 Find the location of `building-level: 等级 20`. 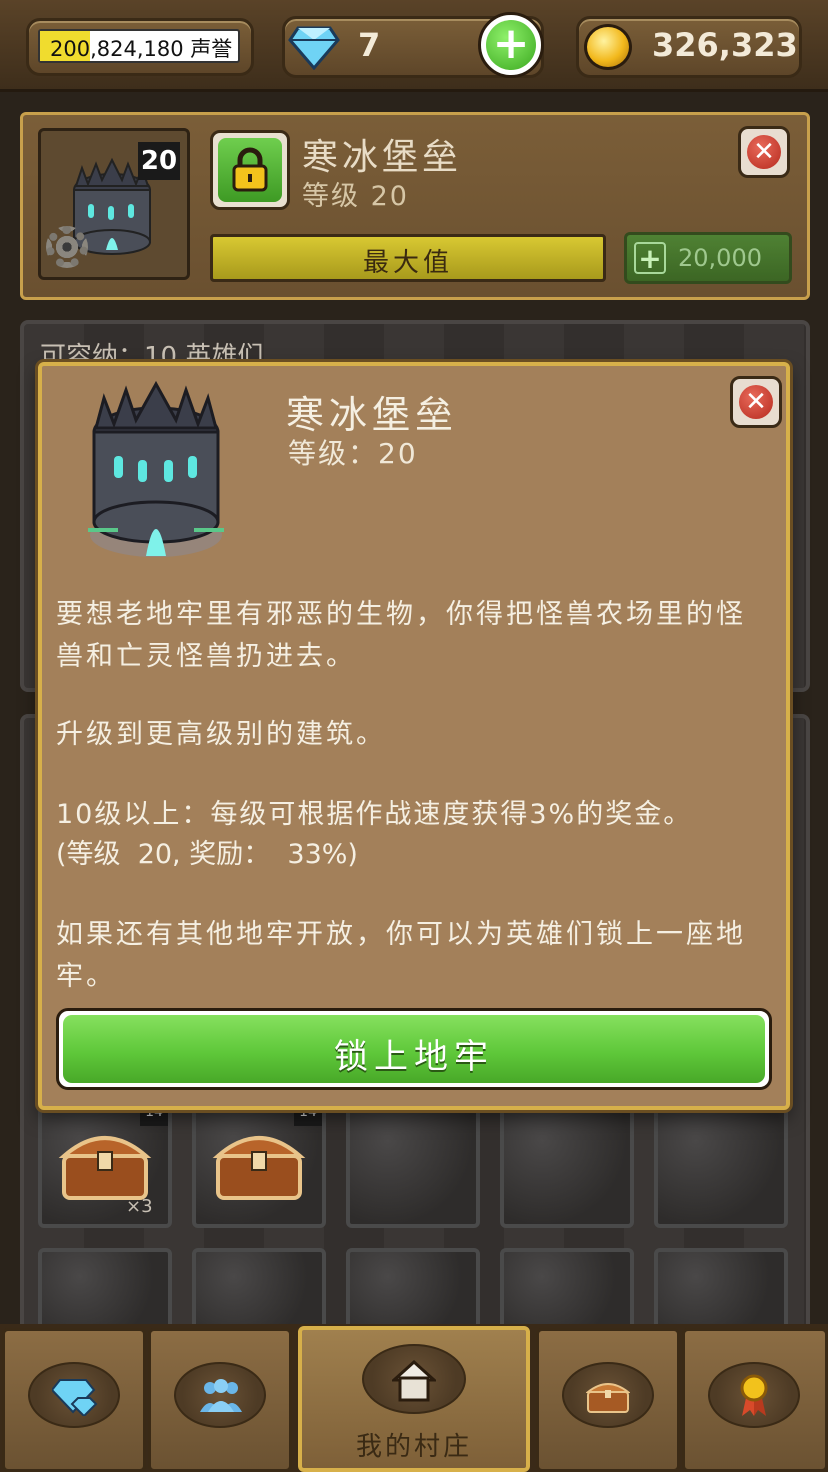

building-level: 等级 20 is located at coordinates (355, 196).